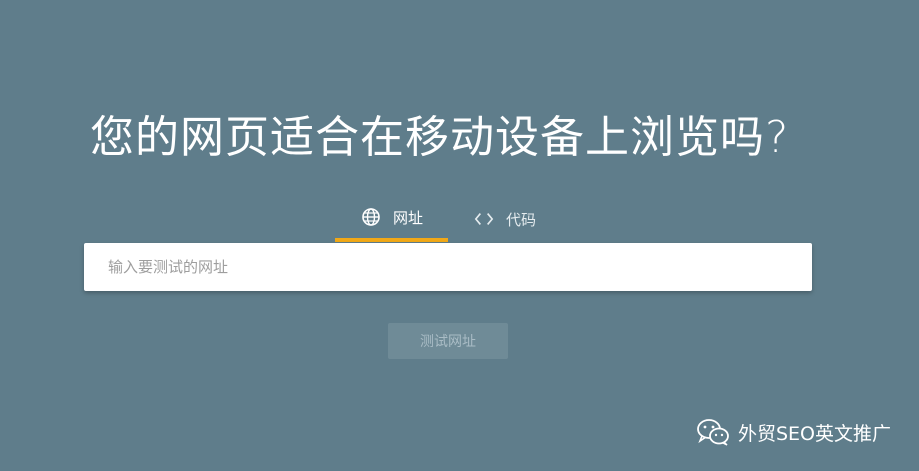 The height and width of the screenshot is (471, 919). Describe the element at coordinates (504, 219) in the screenshot. I see `tab-code: 代码` at that location.